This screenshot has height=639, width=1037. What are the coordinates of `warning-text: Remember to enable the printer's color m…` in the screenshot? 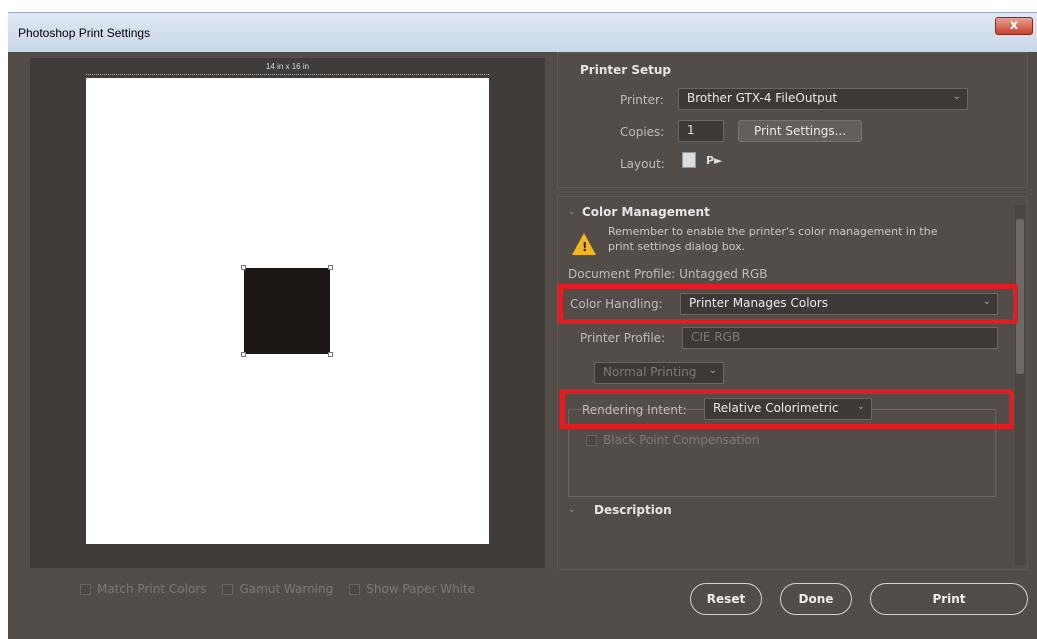 It's located at (773, 239).